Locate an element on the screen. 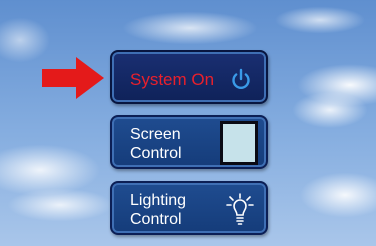  screen-control-button: Screen Control is located at coordinates (189, 142).